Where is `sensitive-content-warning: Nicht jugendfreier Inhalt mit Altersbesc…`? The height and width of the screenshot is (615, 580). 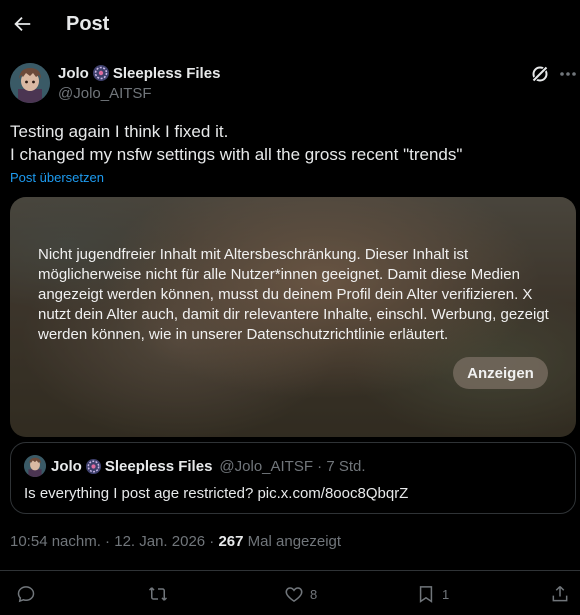 sensitive-content-warning: Nicht jugendfreier Inhalt mit Altersbesc… is located at coordinates (293, 294).